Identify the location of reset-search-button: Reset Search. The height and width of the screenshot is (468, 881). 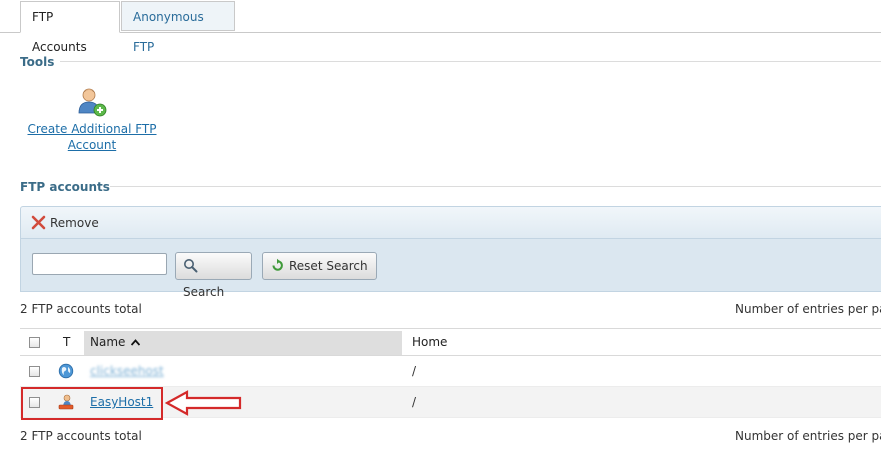
(319, 266).